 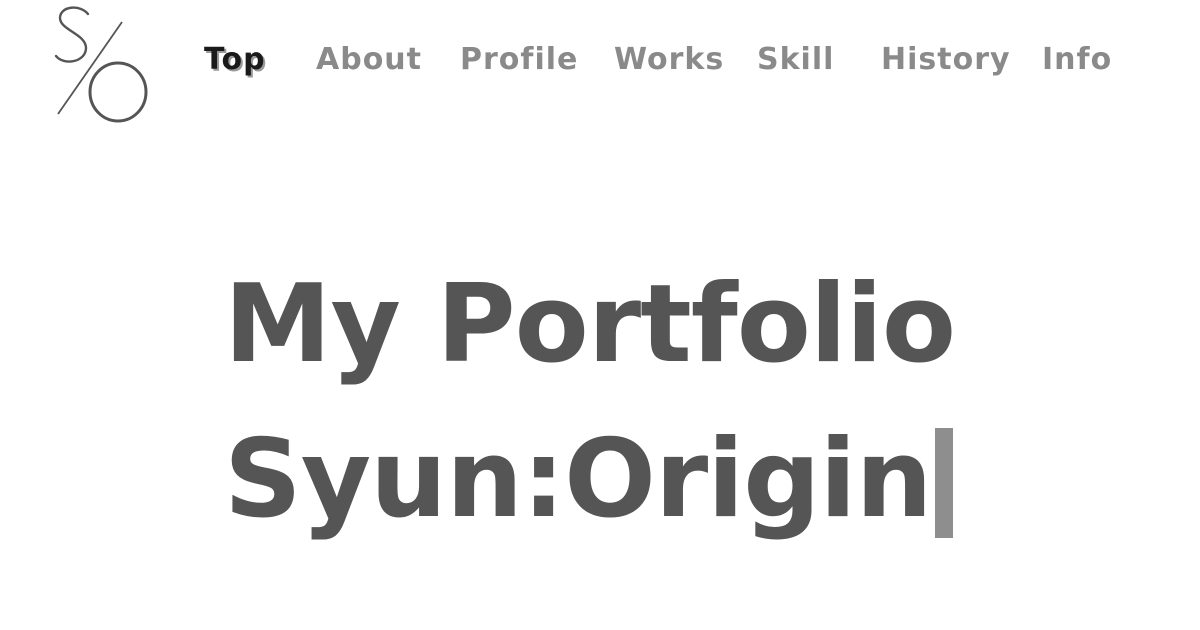 What do you see at coordinates (795, 60) in the screenshot?
I see `nav-item-skill: Skill` at bounding box center [795, 60].